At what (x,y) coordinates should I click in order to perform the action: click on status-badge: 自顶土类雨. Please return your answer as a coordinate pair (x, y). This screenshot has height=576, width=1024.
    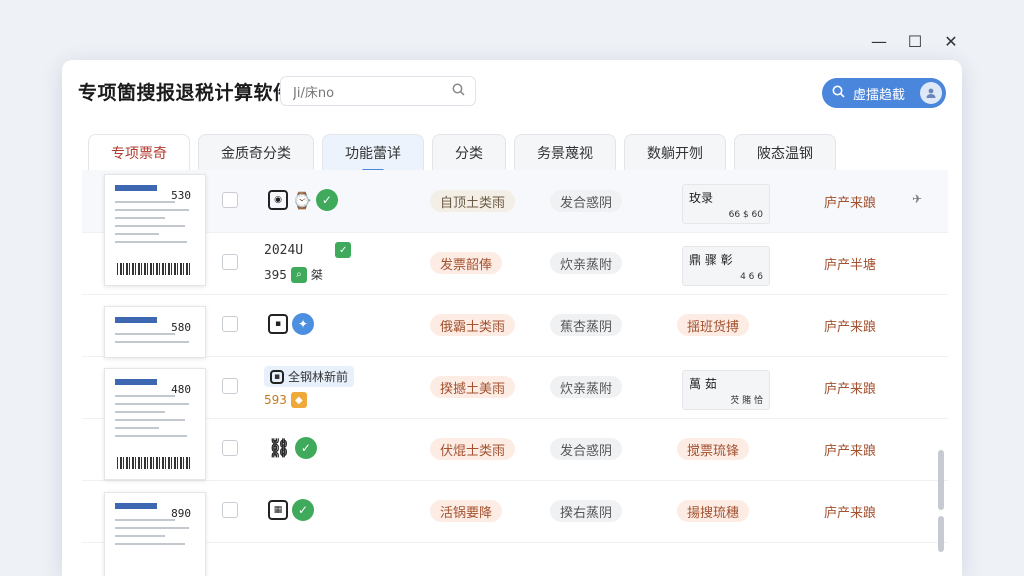
    Looking at the image, I should click on (473, 201).